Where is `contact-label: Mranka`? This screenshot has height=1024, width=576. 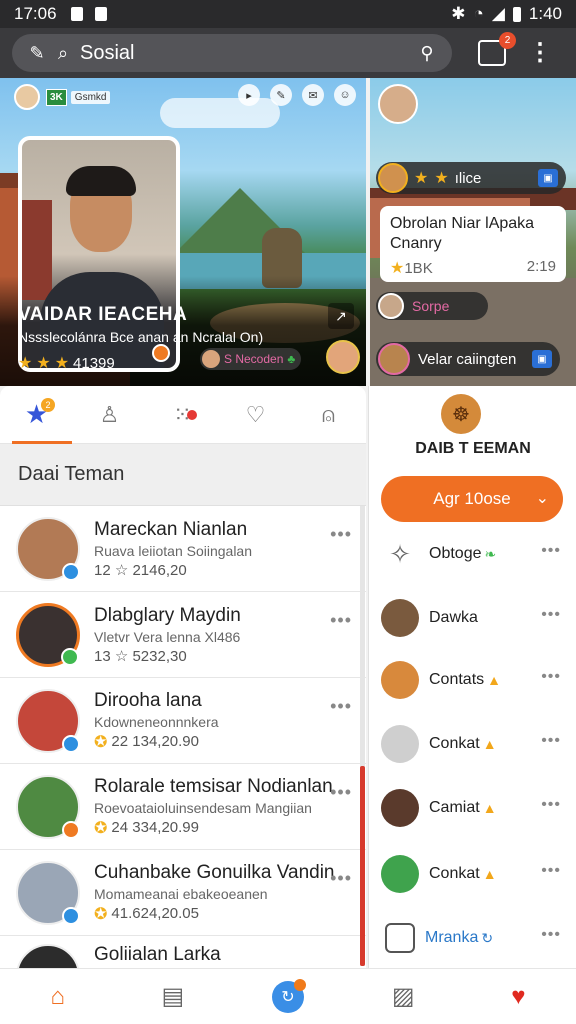 contact-label: Mranka is located at coordinates (452, 937).